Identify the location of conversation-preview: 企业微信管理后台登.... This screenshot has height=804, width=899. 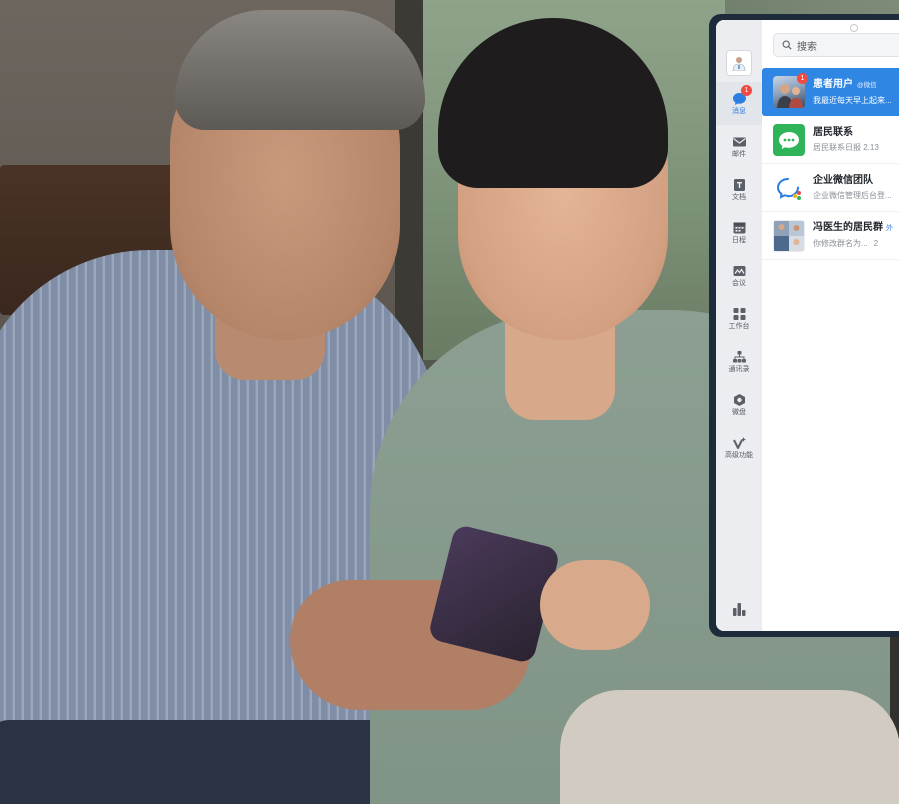
(852, 195).